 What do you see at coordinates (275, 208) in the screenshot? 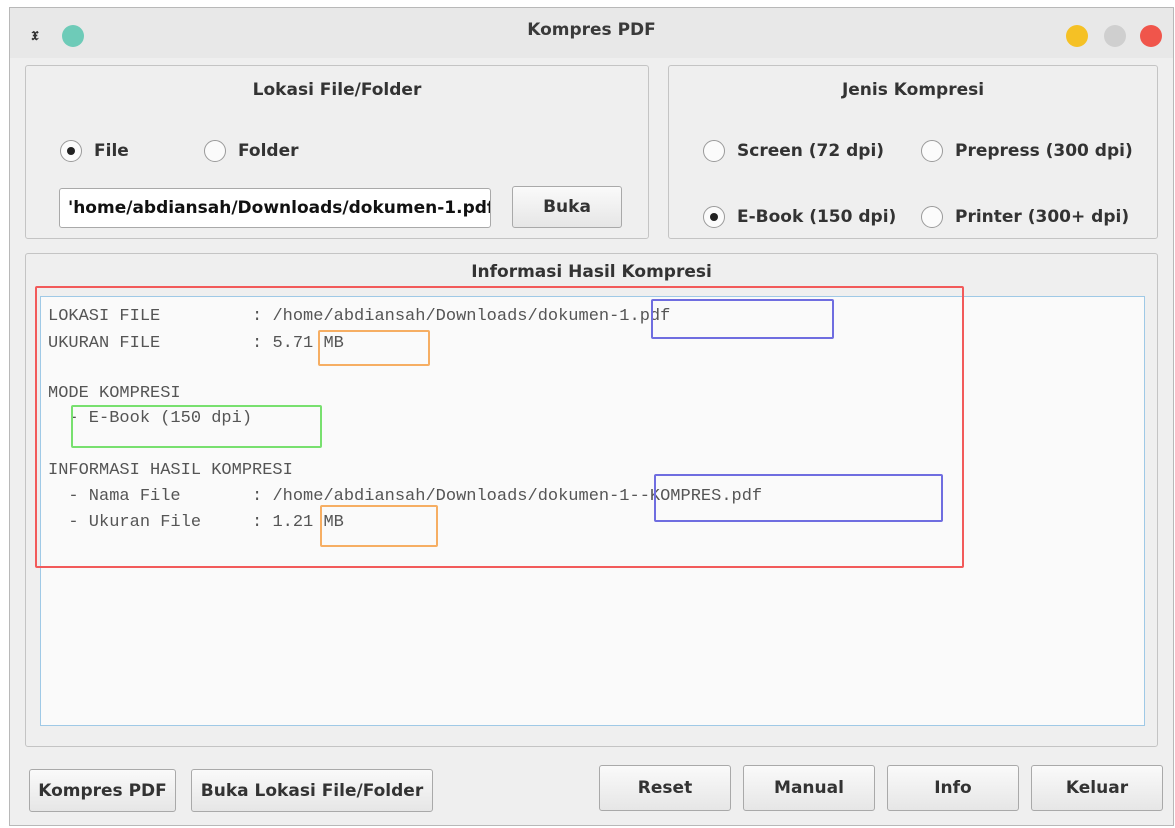
I see `path-input: 'home/abdiansah/Downloads/dokumen-1.pdf` at bounding box center [275, 208].